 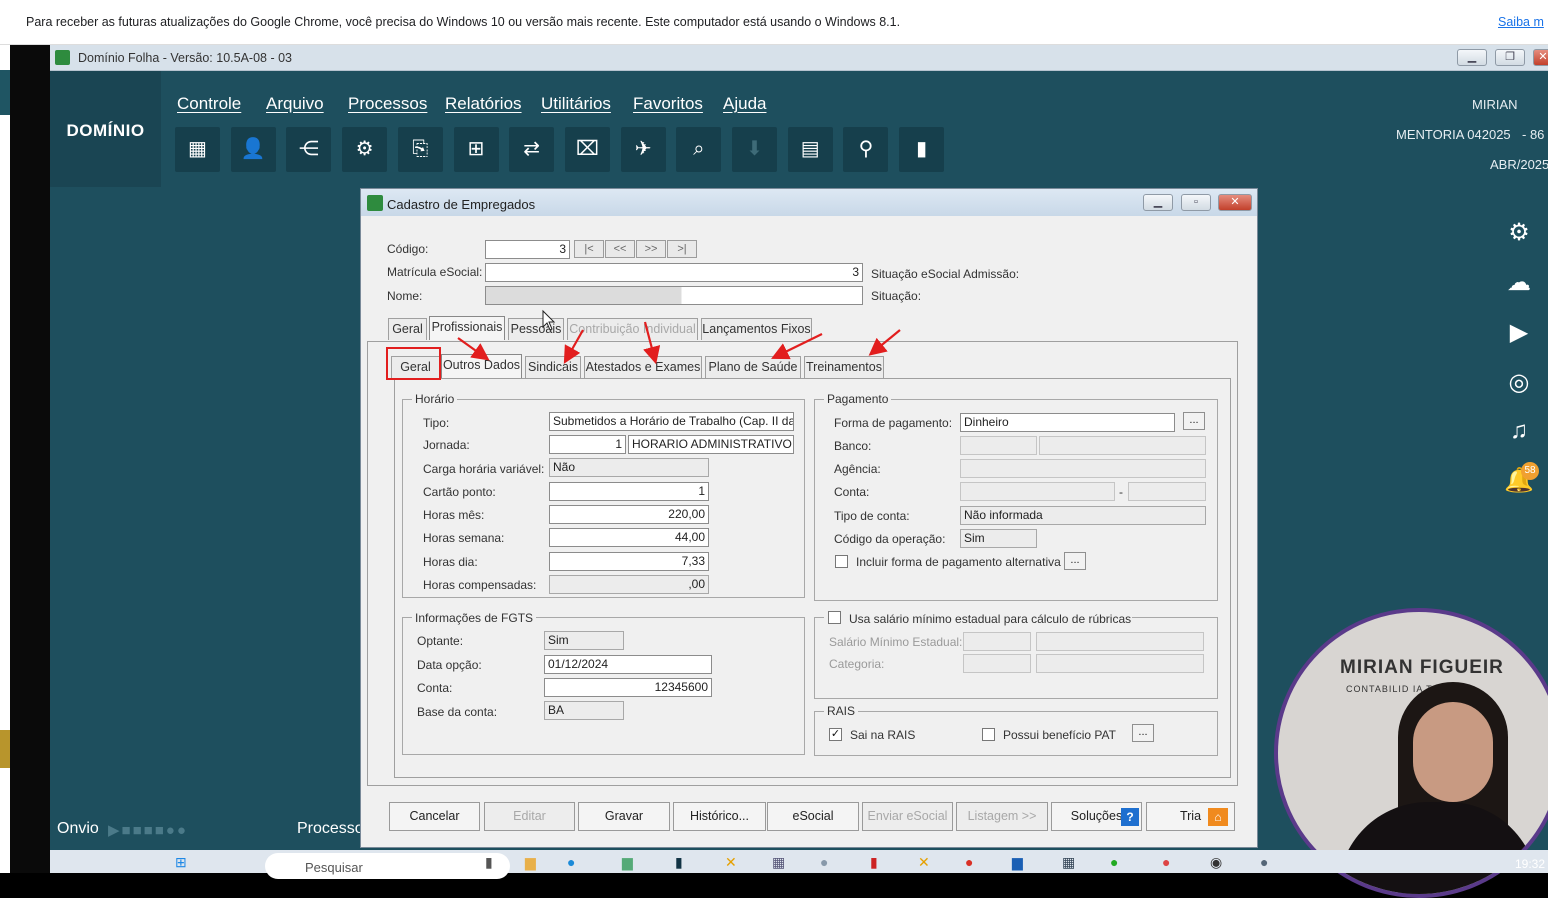 What do you see at coordinates (1472, 57) in the screenshot?
I see `minimize-button: ▁` at bounding box center [1472, 57].